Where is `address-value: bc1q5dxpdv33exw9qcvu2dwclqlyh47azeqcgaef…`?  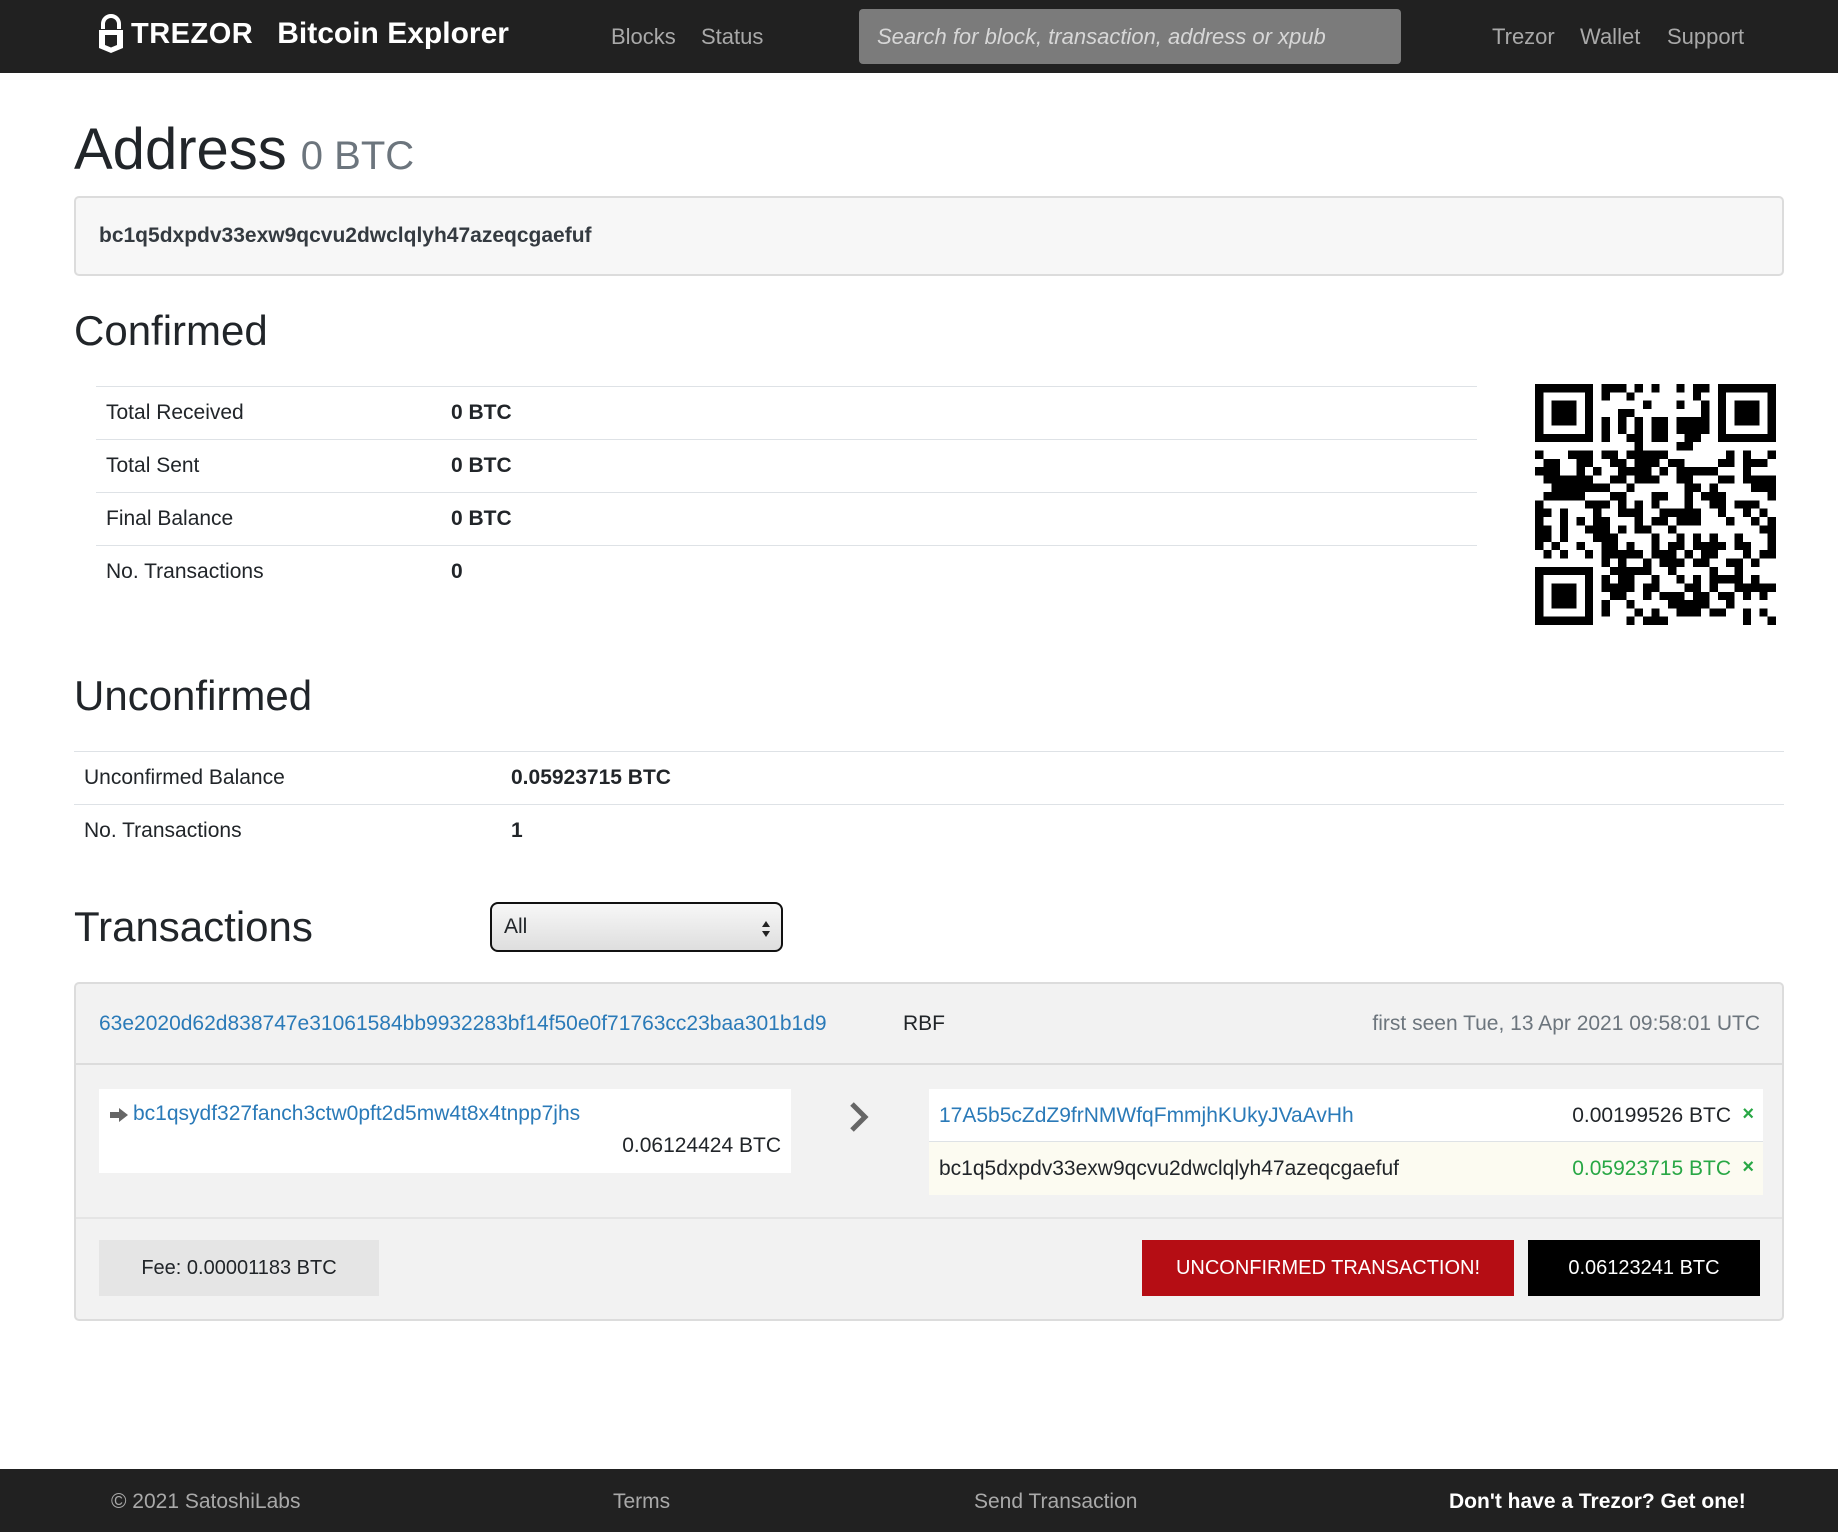 address-value: bc1q5dxpdv33exw9qcvu2dwclqlyh47azeqcgaef… is located at coordinates (345, 235).